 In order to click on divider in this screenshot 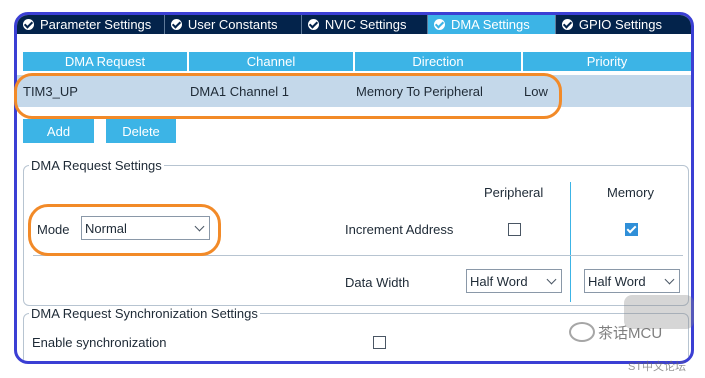, I will do `click(358, 255)`.